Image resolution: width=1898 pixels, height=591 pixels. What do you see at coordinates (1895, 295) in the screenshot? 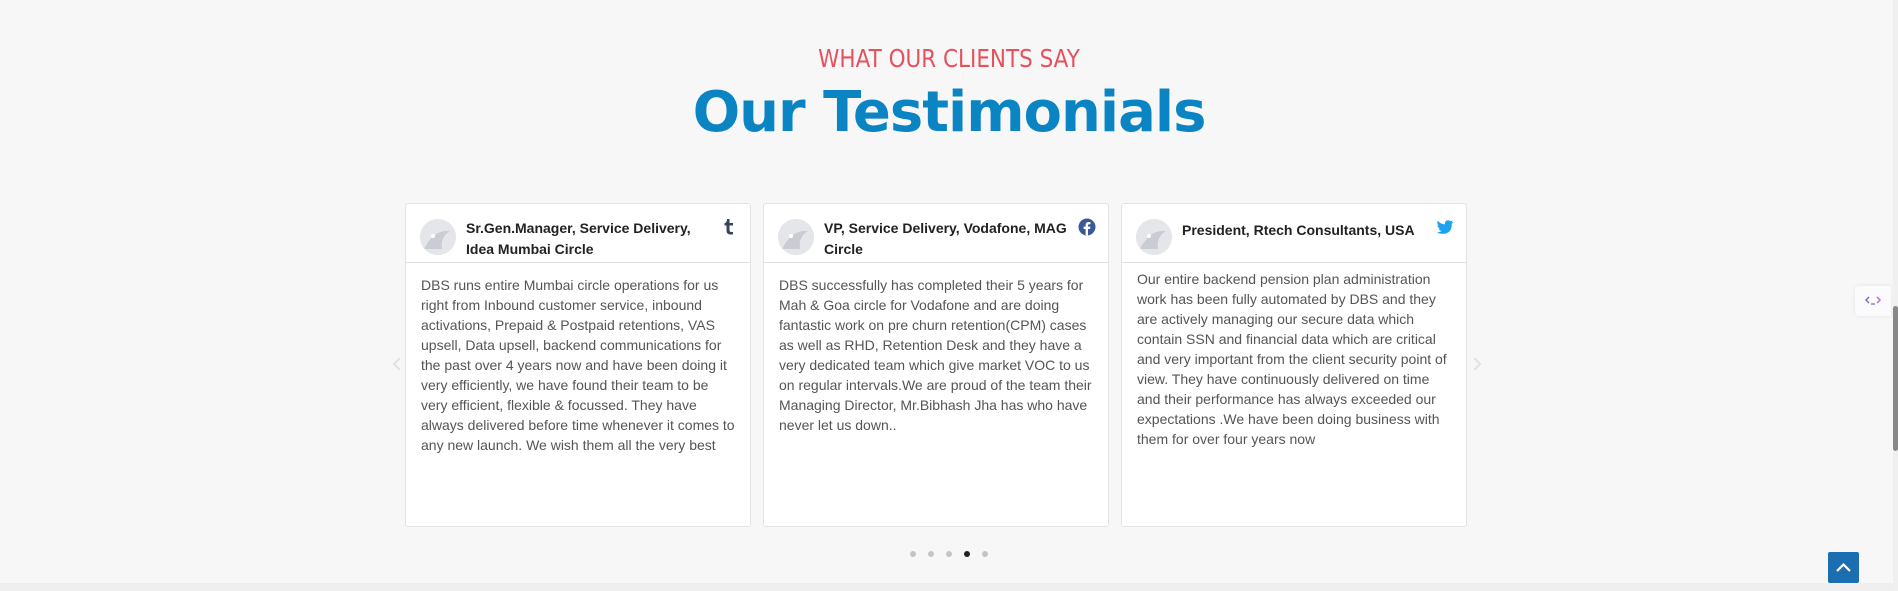
I see `page-scrollbar` at bounding box center [1895, 295].